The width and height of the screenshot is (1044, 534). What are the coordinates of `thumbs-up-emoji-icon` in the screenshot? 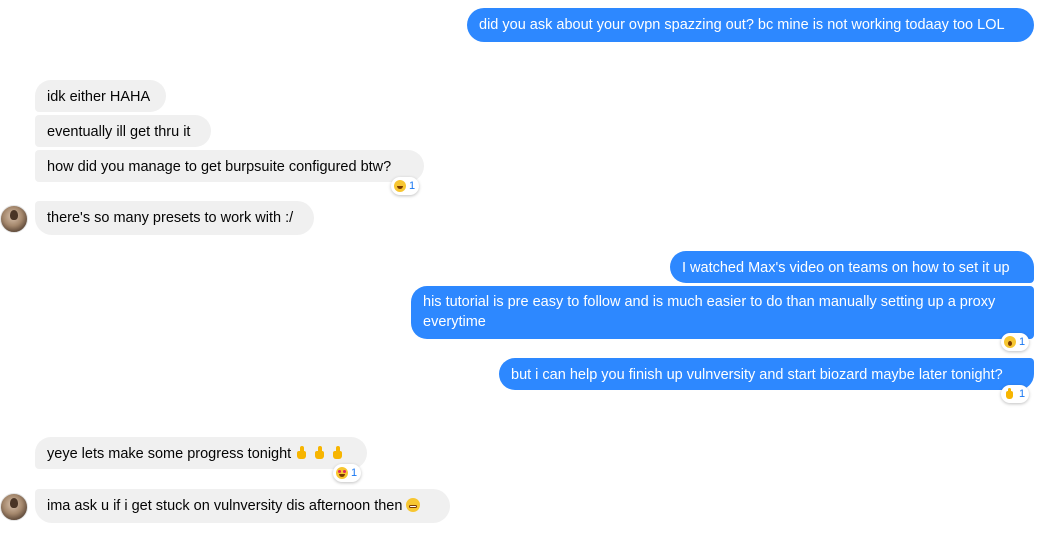 It's located at (1010, 394).